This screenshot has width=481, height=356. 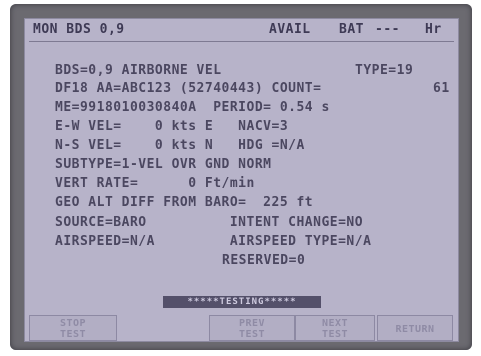 What do you see at coordinates (441, 88) in the screenshot?
I see `count-value: 61` at bounding box center [441, 88].